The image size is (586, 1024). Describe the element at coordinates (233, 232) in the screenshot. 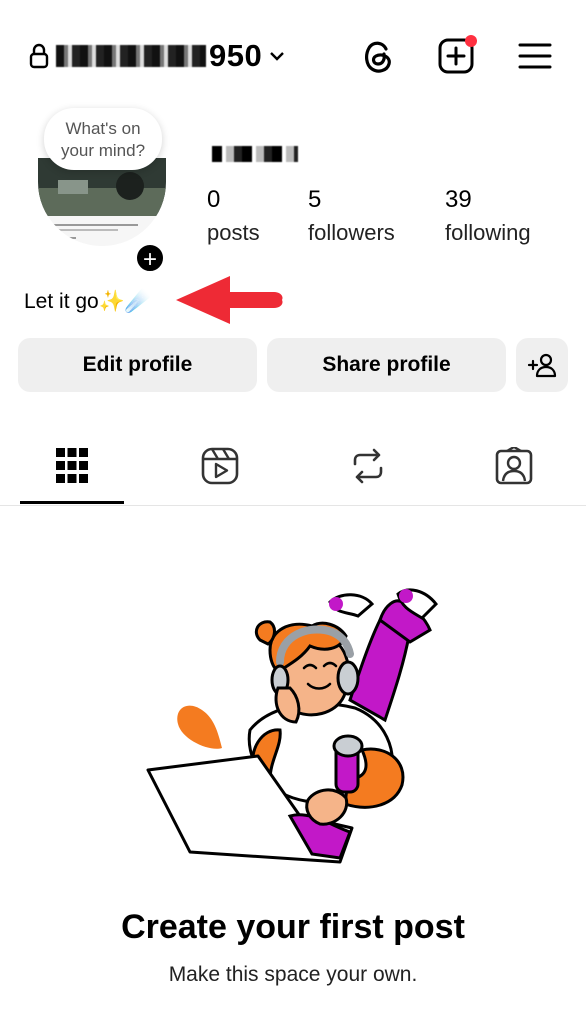

I see `posts-label: posts` at that location.